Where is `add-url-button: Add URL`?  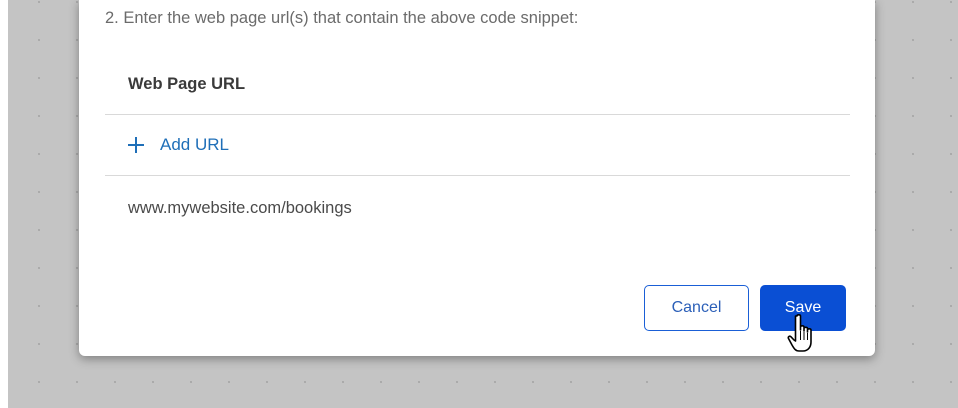 add-url-button: Add URL is located at coordinates (178, 145).